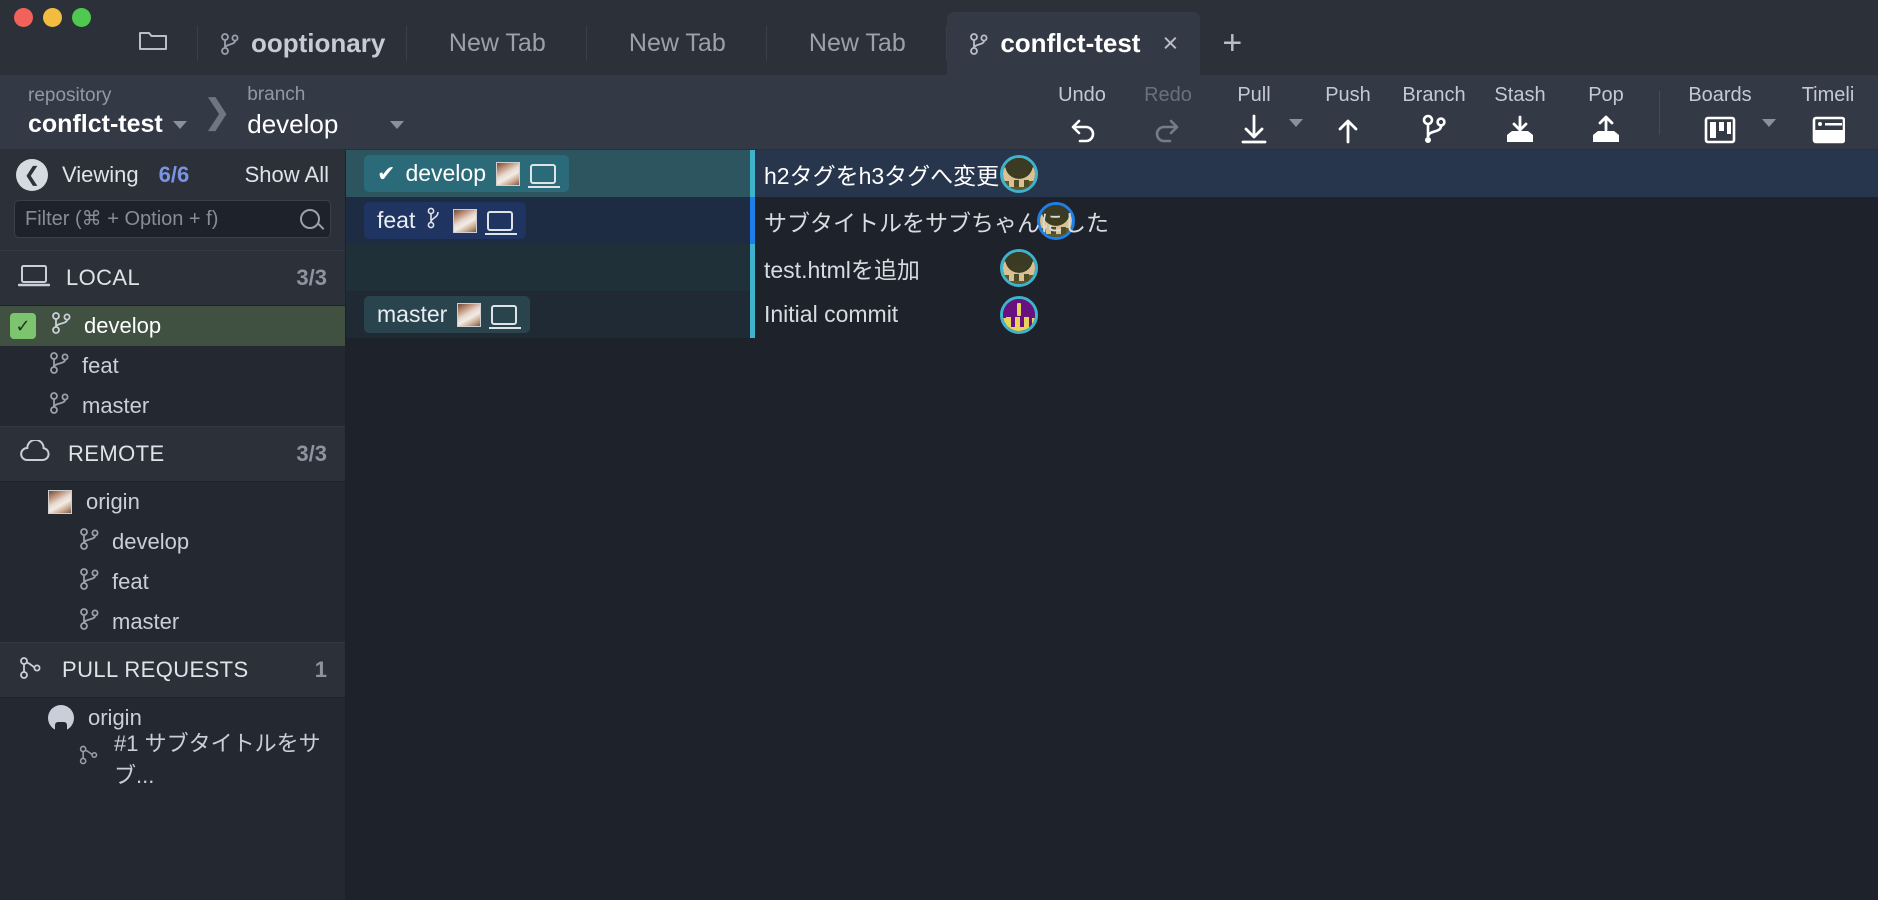 The width and height of the screenshot is (1878, 900). I want to click on section-count: 3/3, so click(311, 277).